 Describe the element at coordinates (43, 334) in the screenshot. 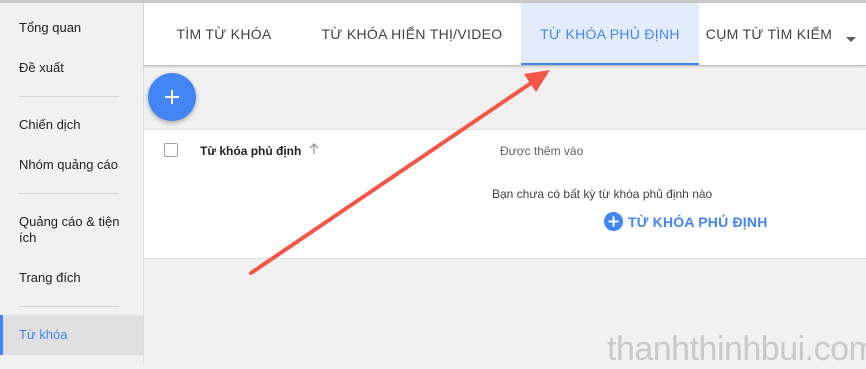

I see `sidebar-item-label: Từ khóa` at that location.